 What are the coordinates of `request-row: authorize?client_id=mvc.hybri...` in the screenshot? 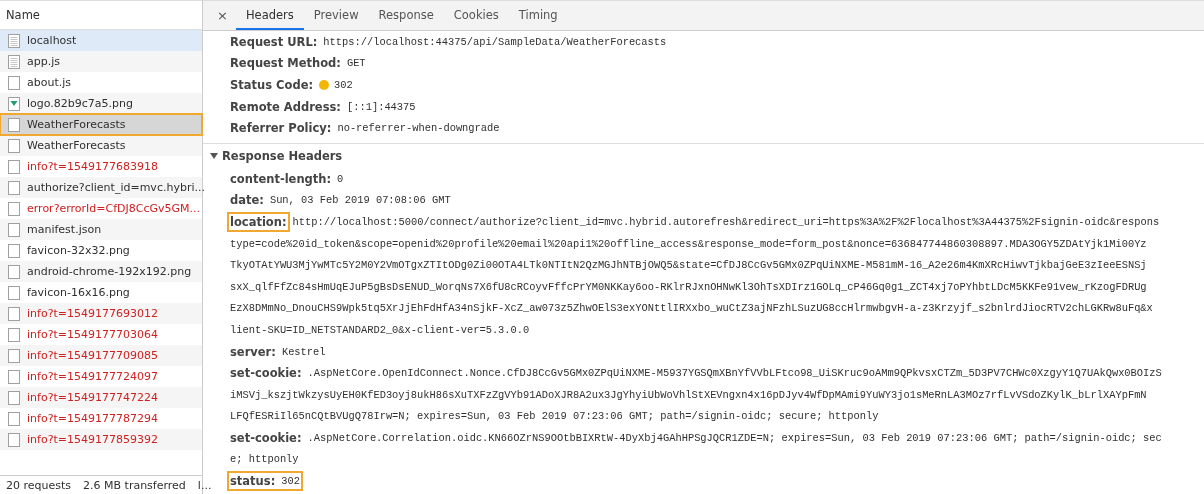 It's located at (101, 187).